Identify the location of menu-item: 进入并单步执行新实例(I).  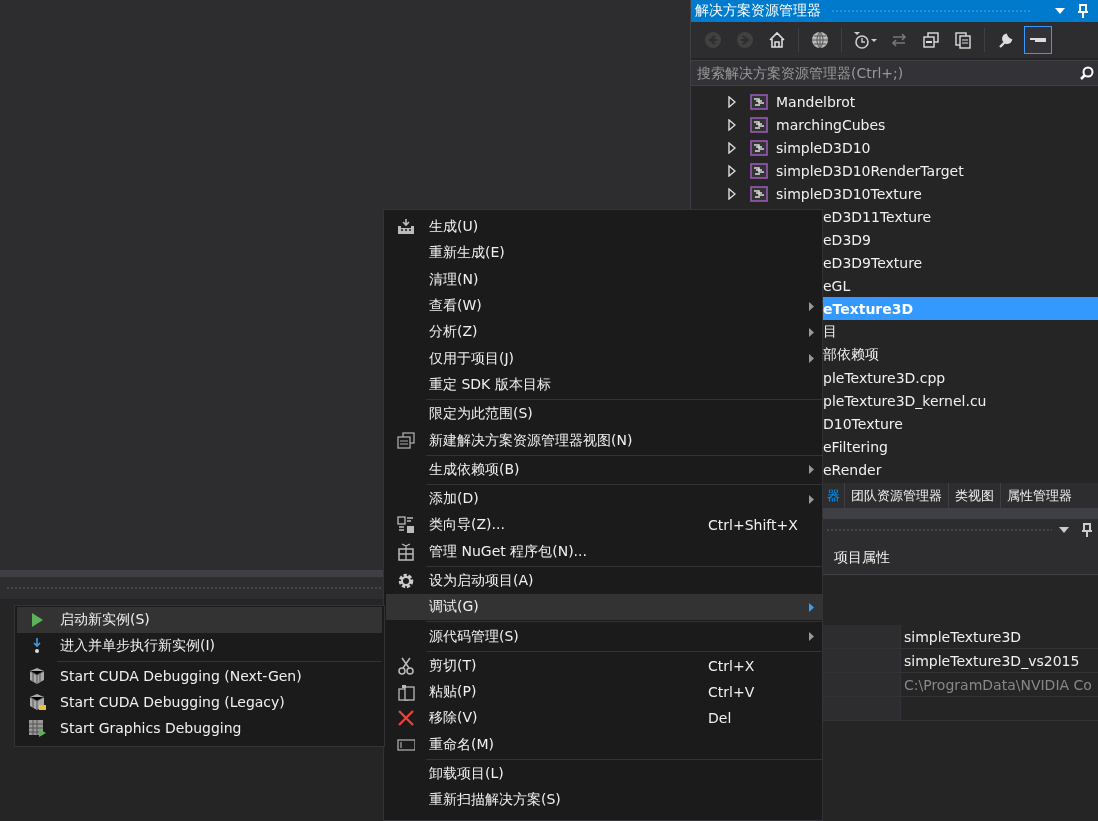
(199, 646).